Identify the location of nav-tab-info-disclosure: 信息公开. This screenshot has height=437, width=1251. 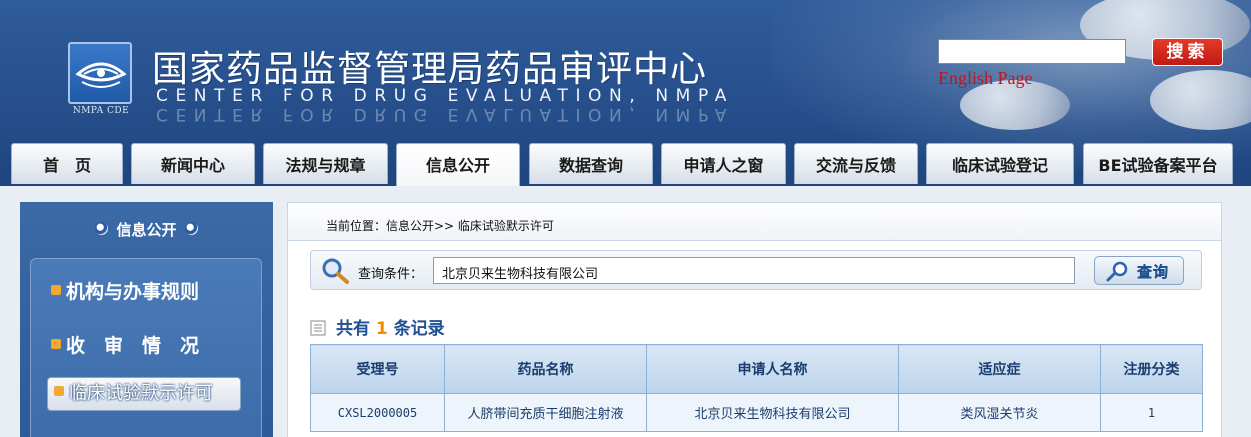
(458, 164).